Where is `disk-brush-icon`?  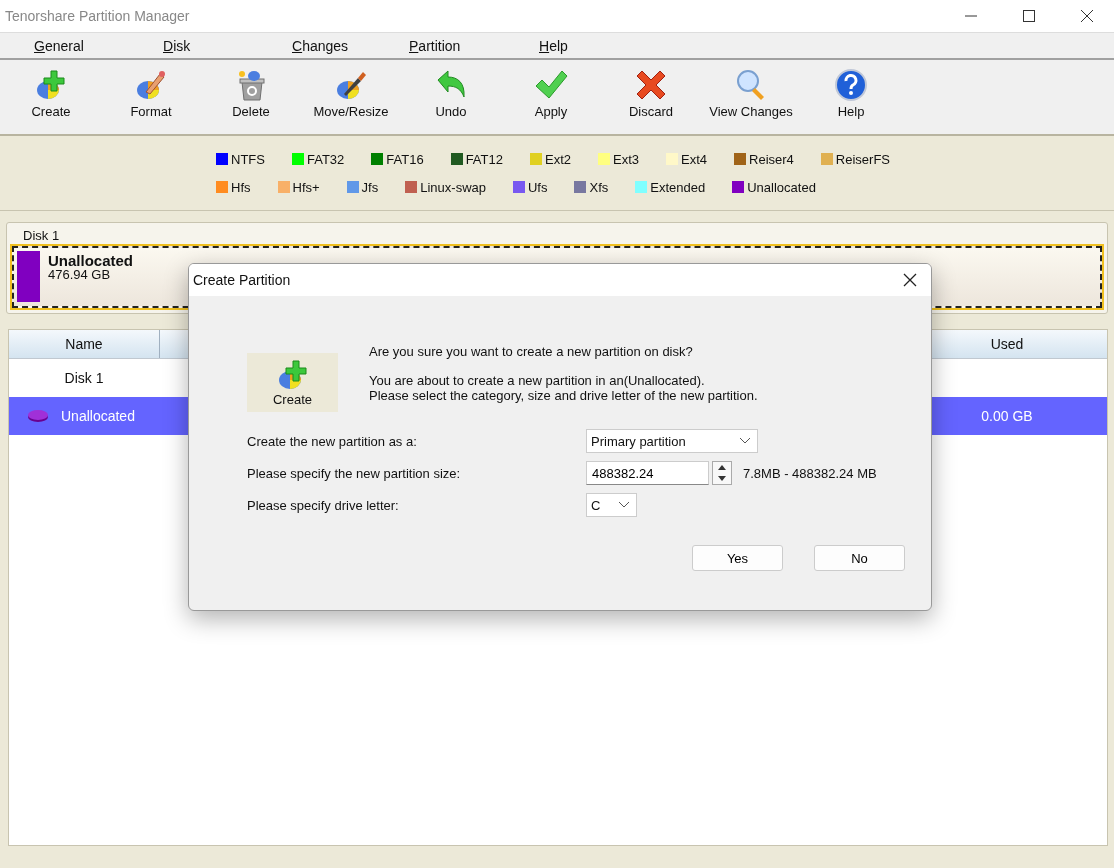
disk-brush-icon is located at coordinates (151, 85).